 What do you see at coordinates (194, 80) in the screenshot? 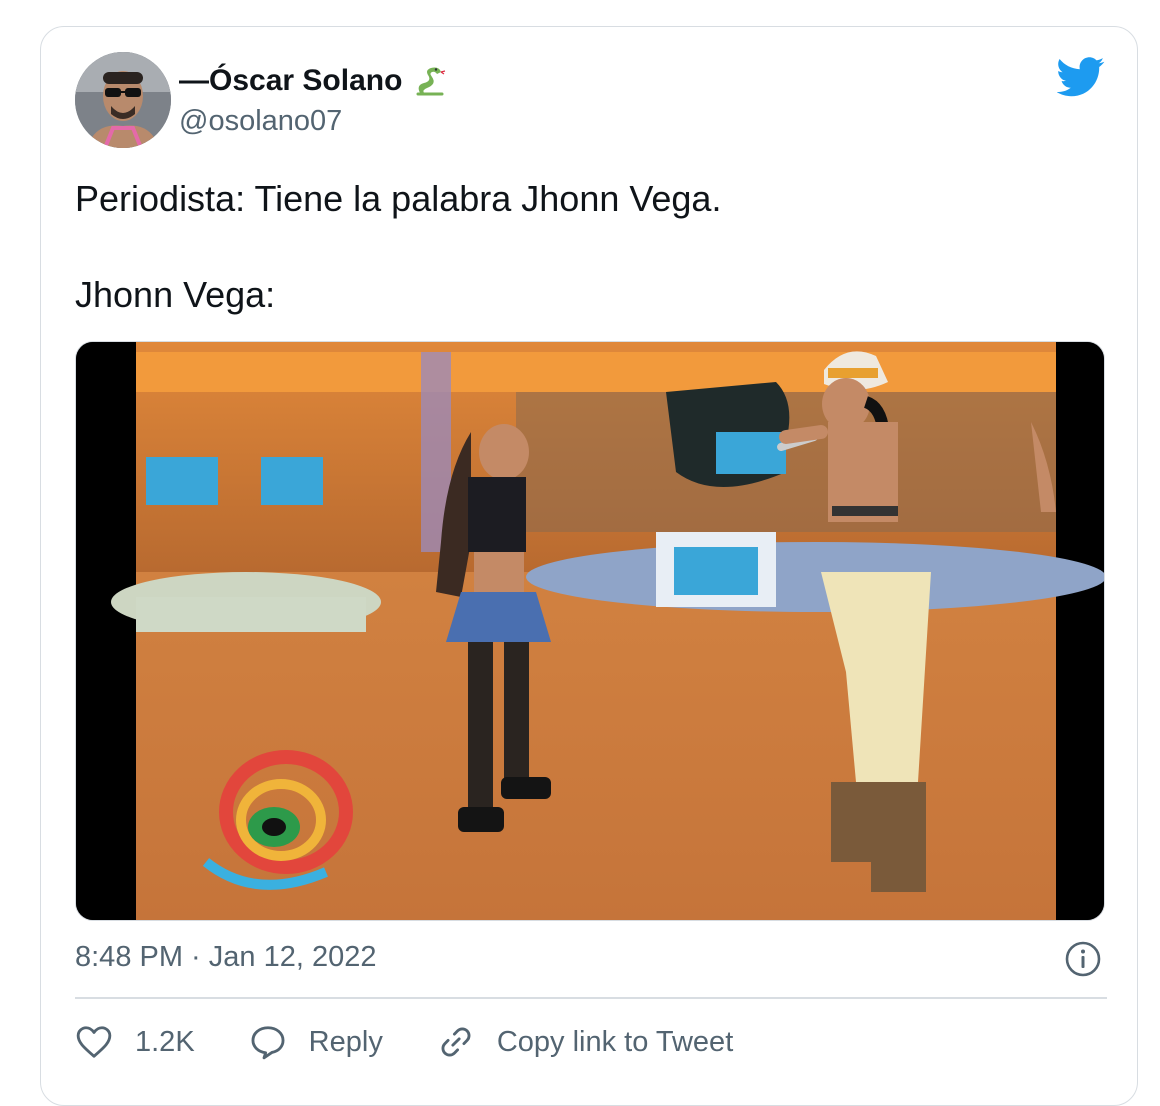
I see `author-name-prefix: —` at bounding box center [194, 80].